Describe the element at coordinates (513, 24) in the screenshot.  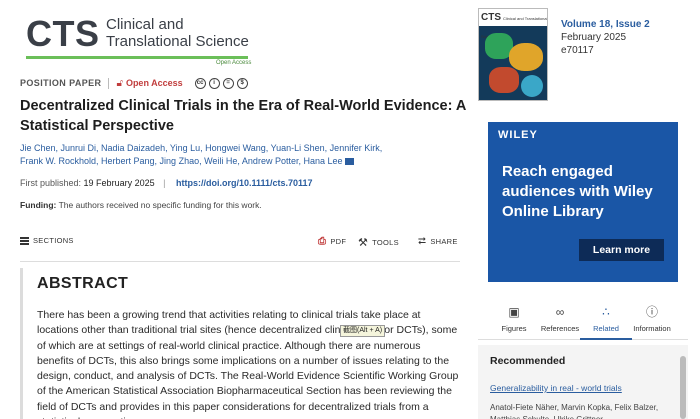
I see `cover-header: CTSClinical and Translational Science` at that location.